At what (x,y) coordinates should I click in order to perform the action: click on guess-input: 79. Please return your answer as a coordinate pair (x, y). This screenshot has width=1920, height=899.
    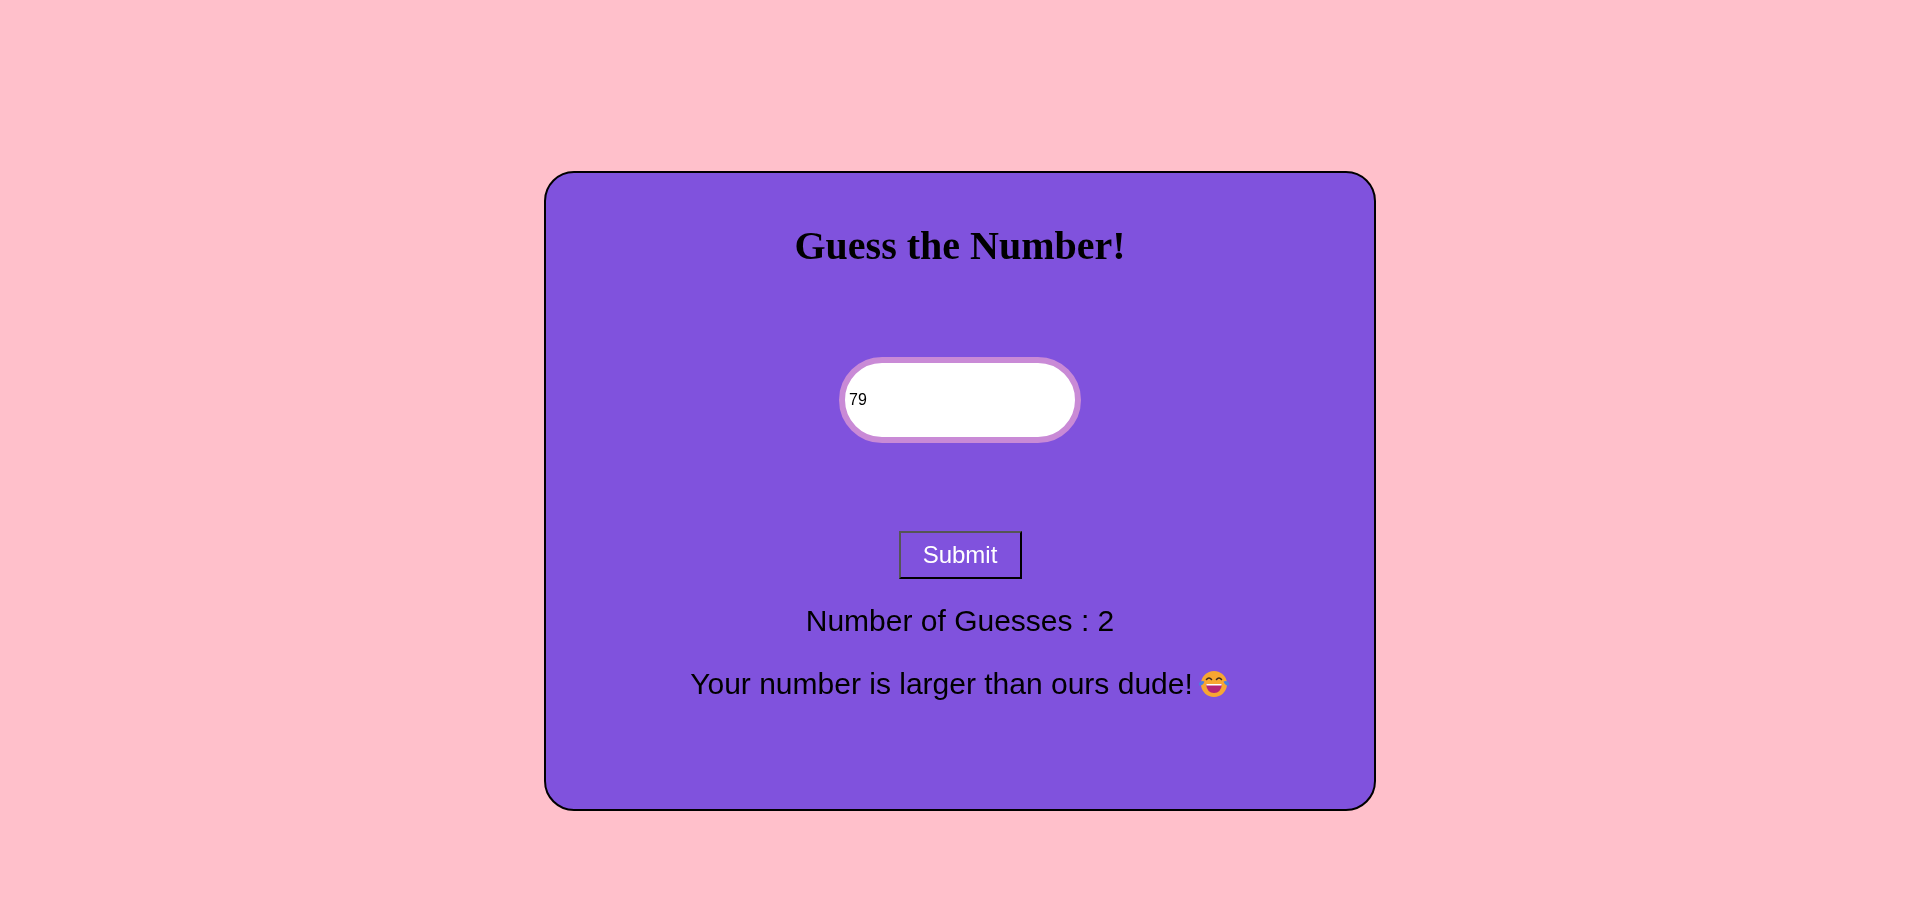
    Looking at the image, I should click on (960, 400).